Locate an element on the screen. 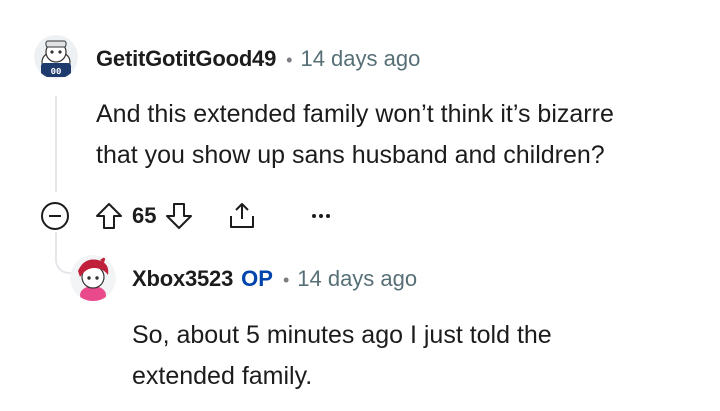  comment-meta: GetitGotitGood49 • 14 days ago is located at coordinates (258, 59).